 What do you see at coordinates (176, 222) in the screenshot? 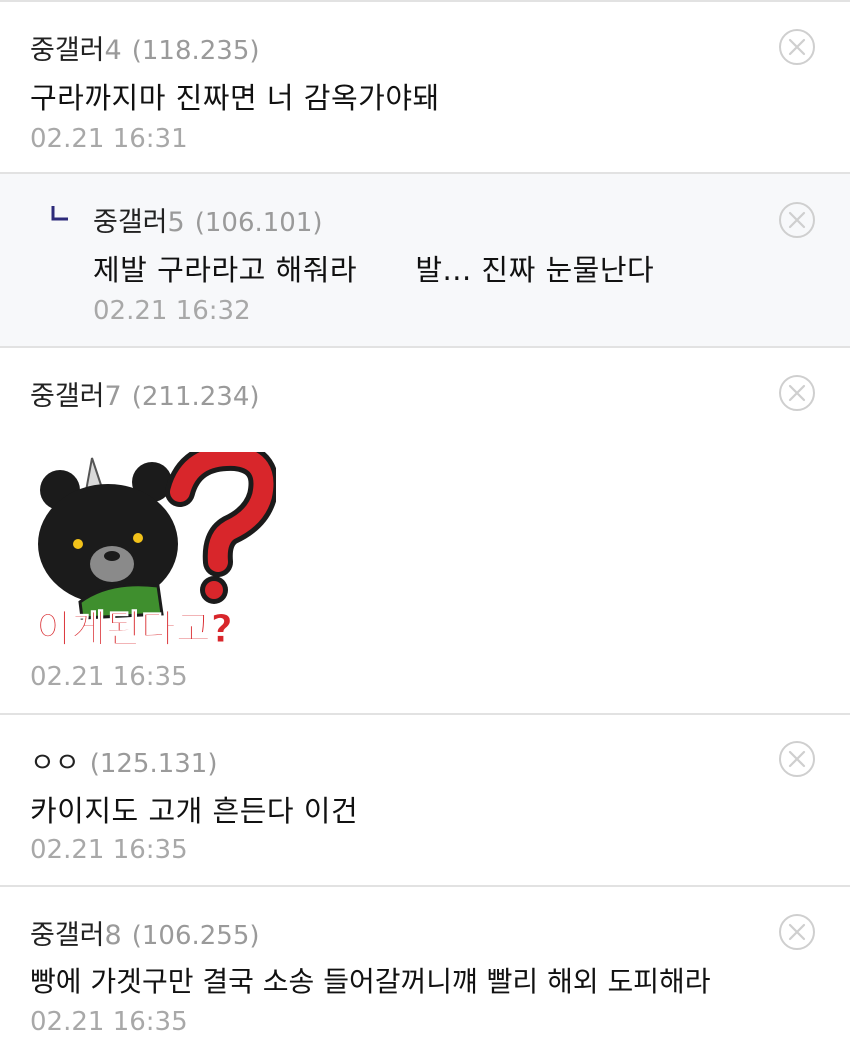
I see `comment-nickname-number: 5` at bounding box center [176, 222].